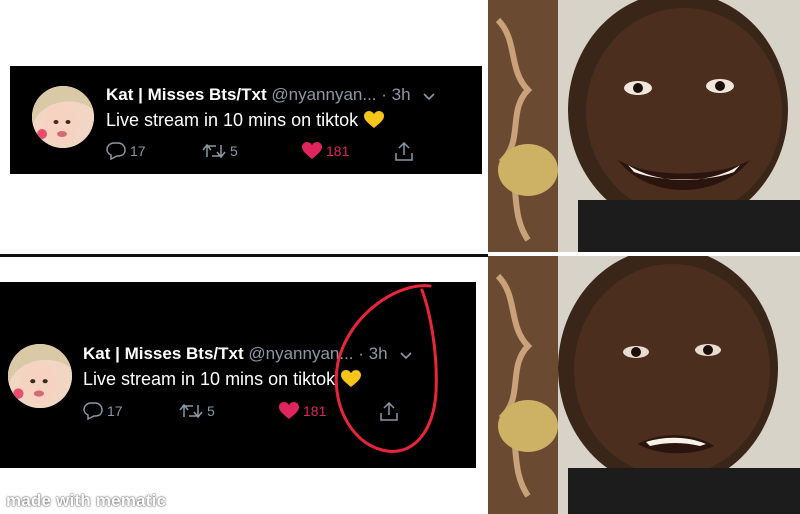  What do you see at coordinates (374, 122) in the screenshot?
I see `yellow-heart-icon` at bounding box center [374, 122].